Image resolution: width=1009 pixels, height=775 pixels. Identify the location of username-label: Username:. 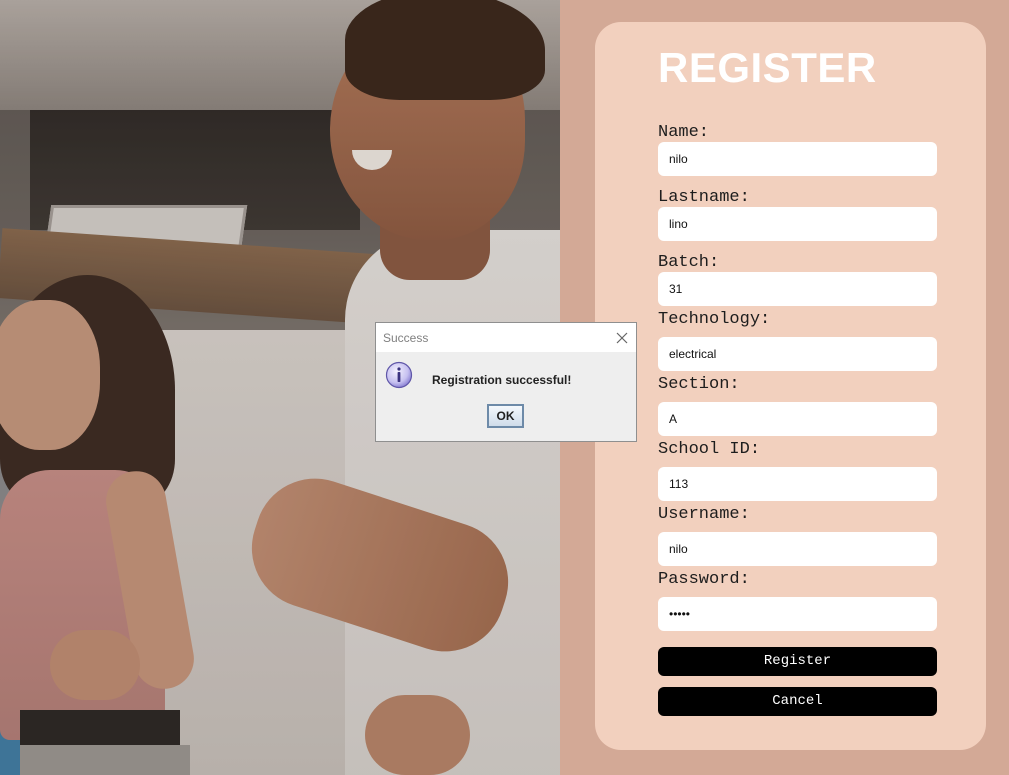
(704, 514).